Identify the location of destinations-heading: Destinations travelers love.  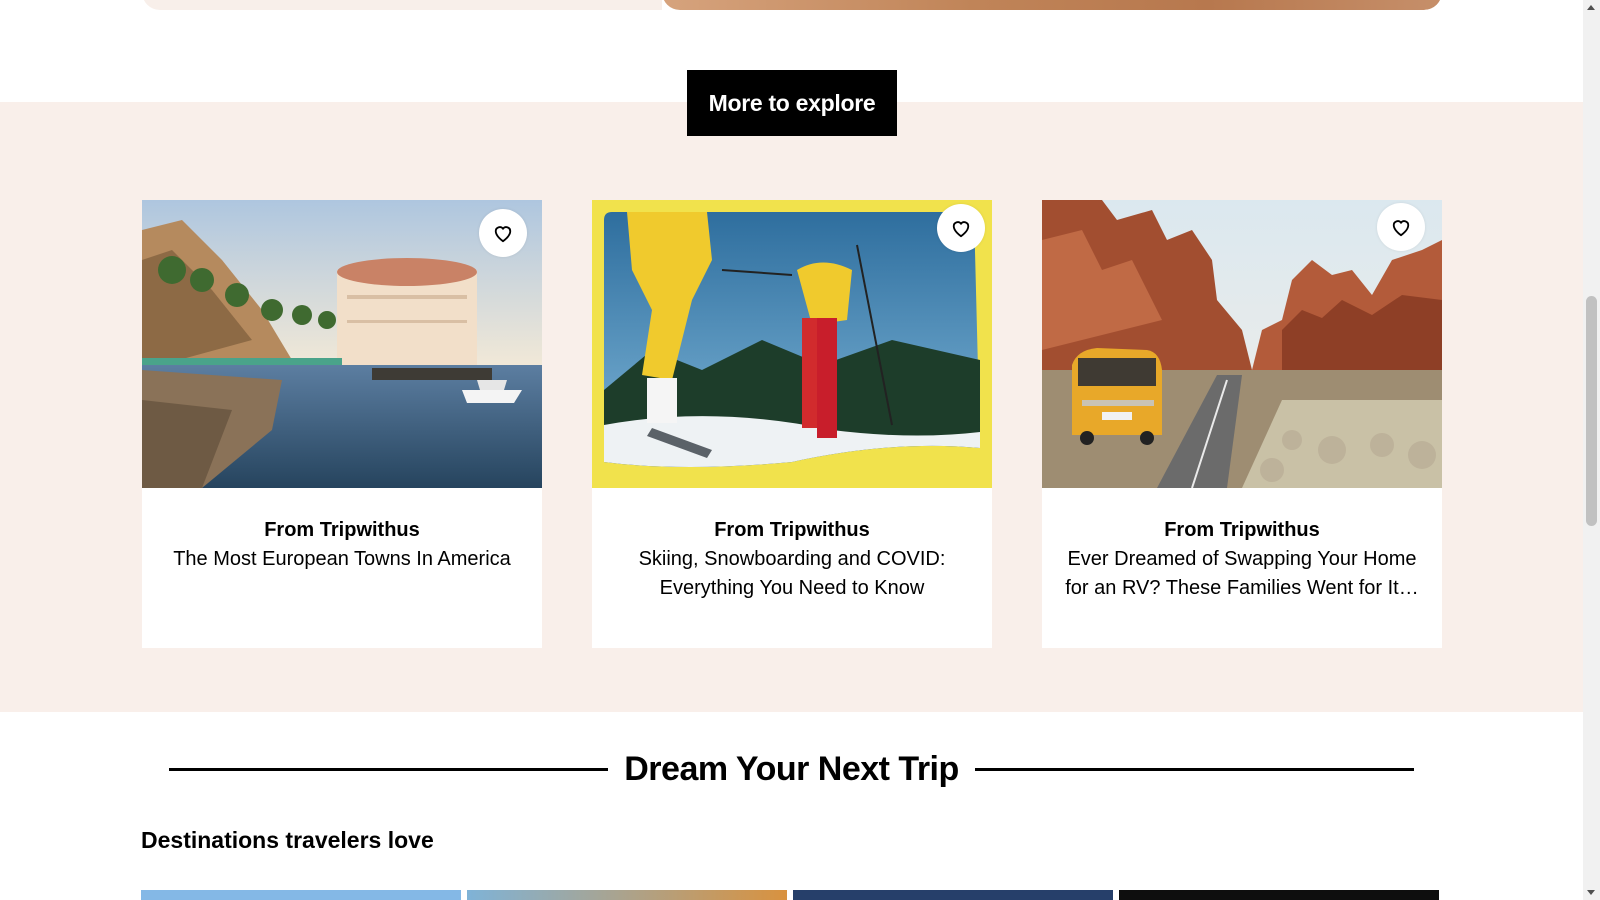
(287, 840).